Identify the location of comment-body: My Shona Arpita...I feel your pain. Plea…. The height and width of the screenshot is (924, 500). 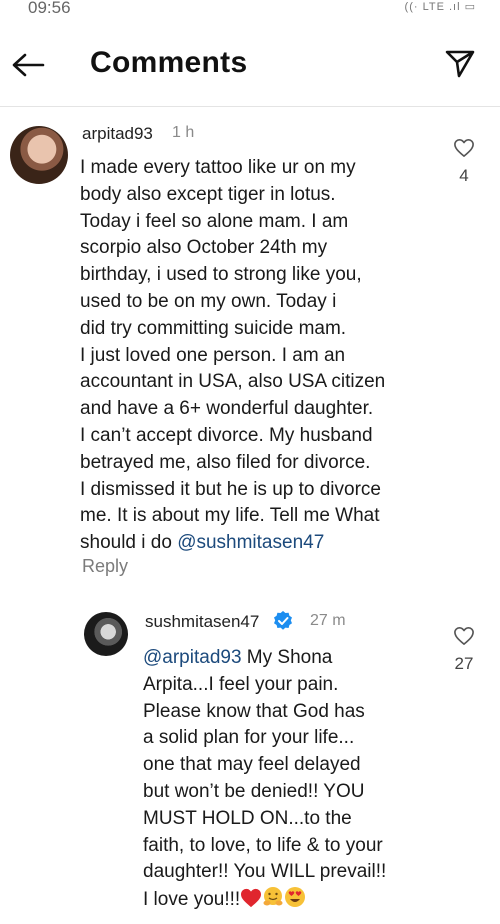
(265, 779).